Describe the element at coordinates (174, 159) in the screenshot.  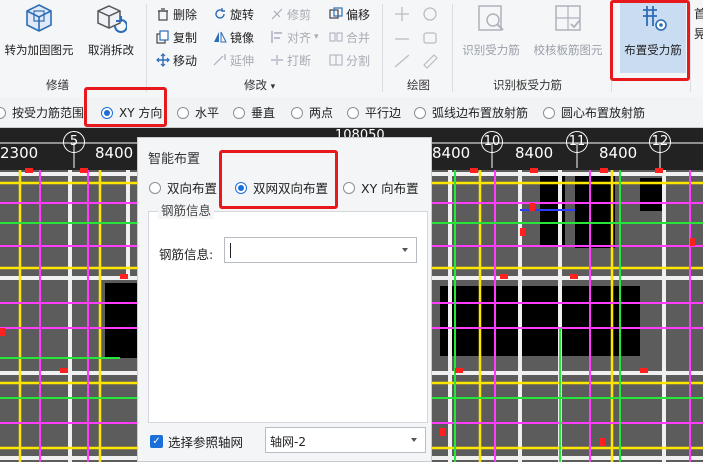
I see `panel-title: 智能布置` at that location.